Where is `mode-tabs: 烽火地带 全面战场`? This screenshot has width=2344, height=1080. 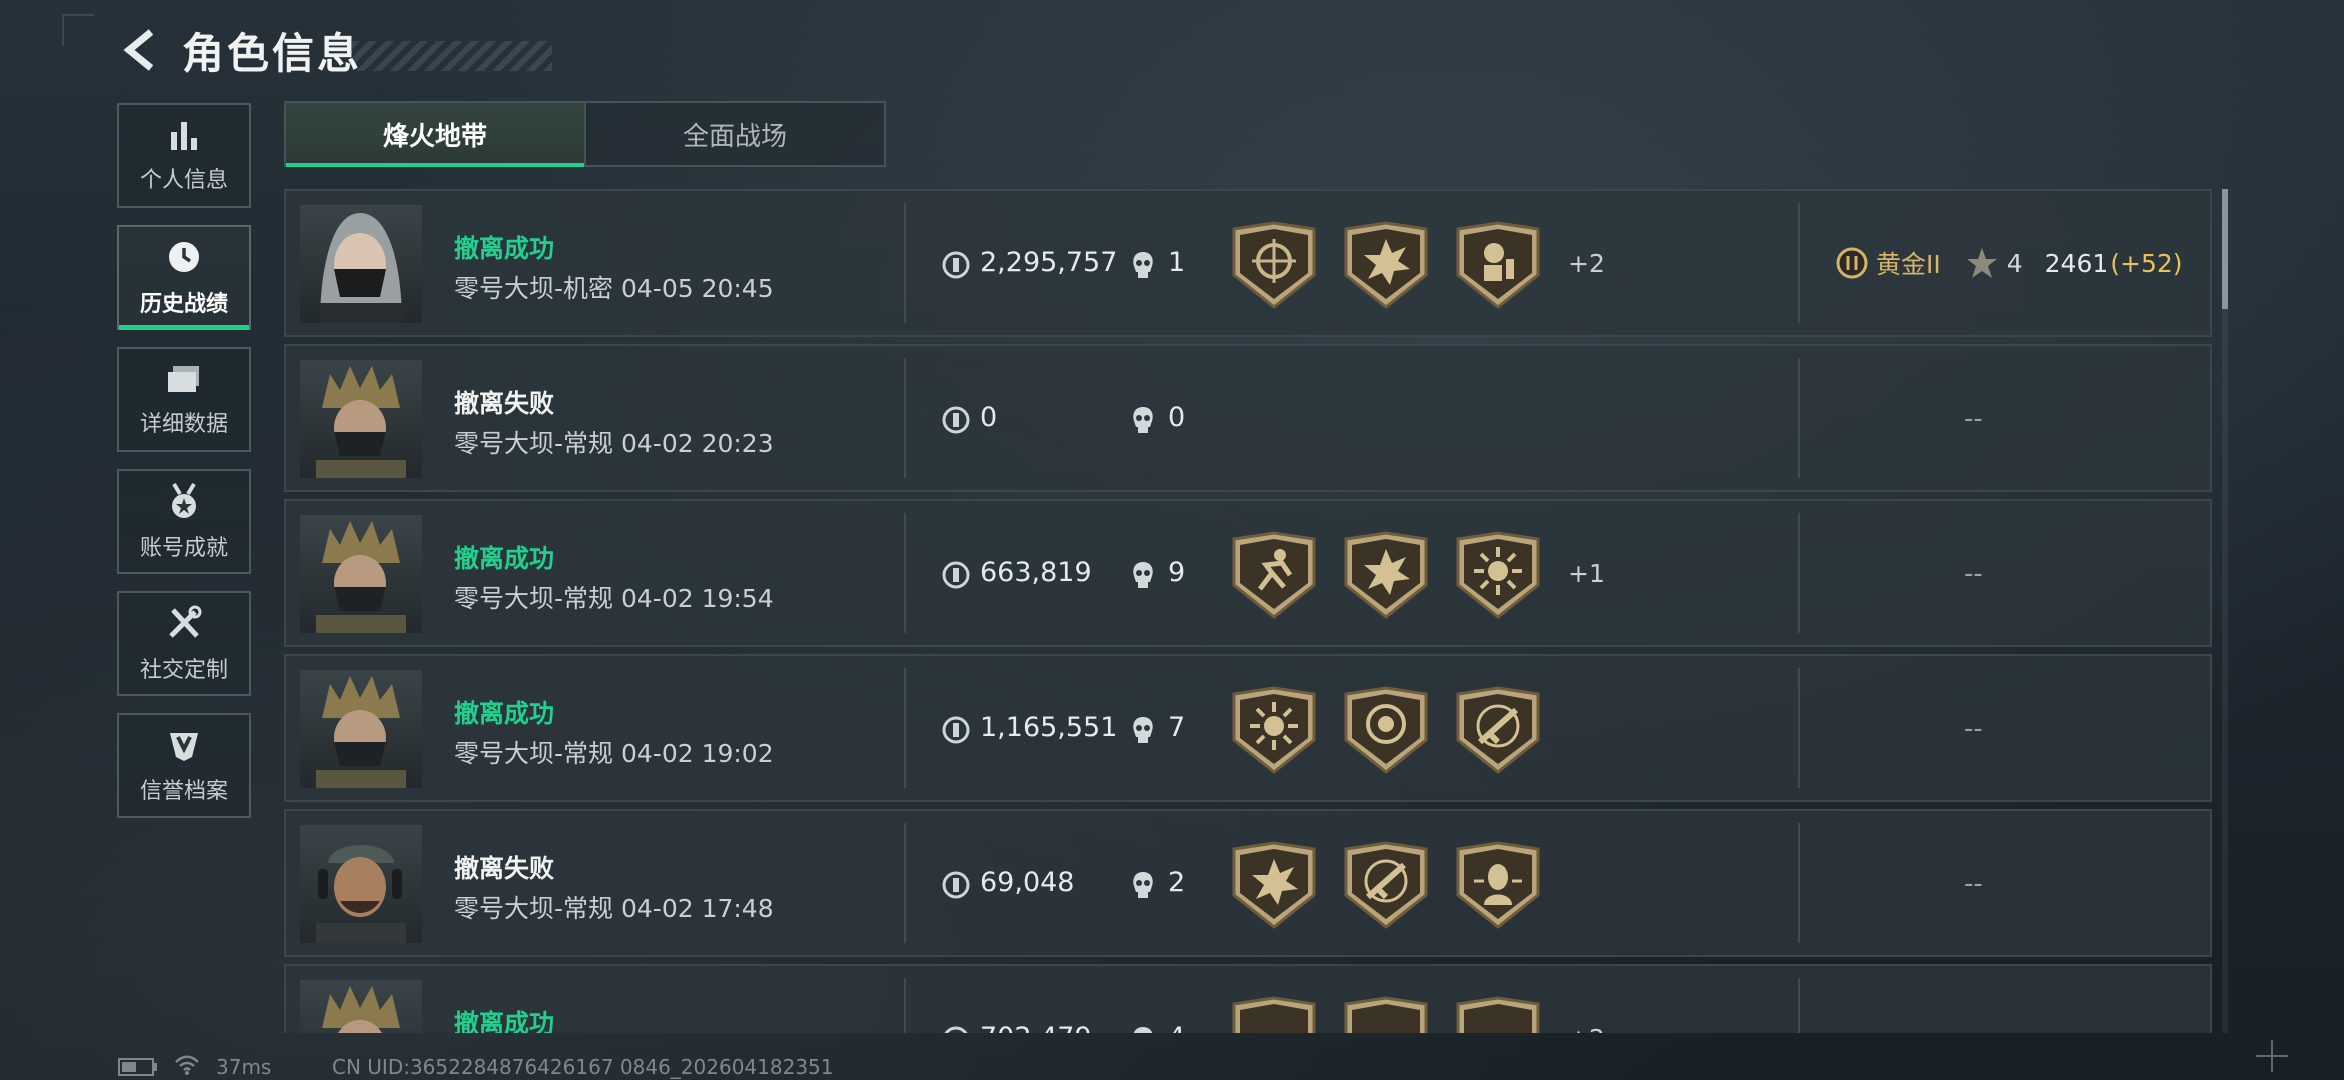 mode-tabs: 烽火地带 全面战场 is located at coordinates (585, 134).